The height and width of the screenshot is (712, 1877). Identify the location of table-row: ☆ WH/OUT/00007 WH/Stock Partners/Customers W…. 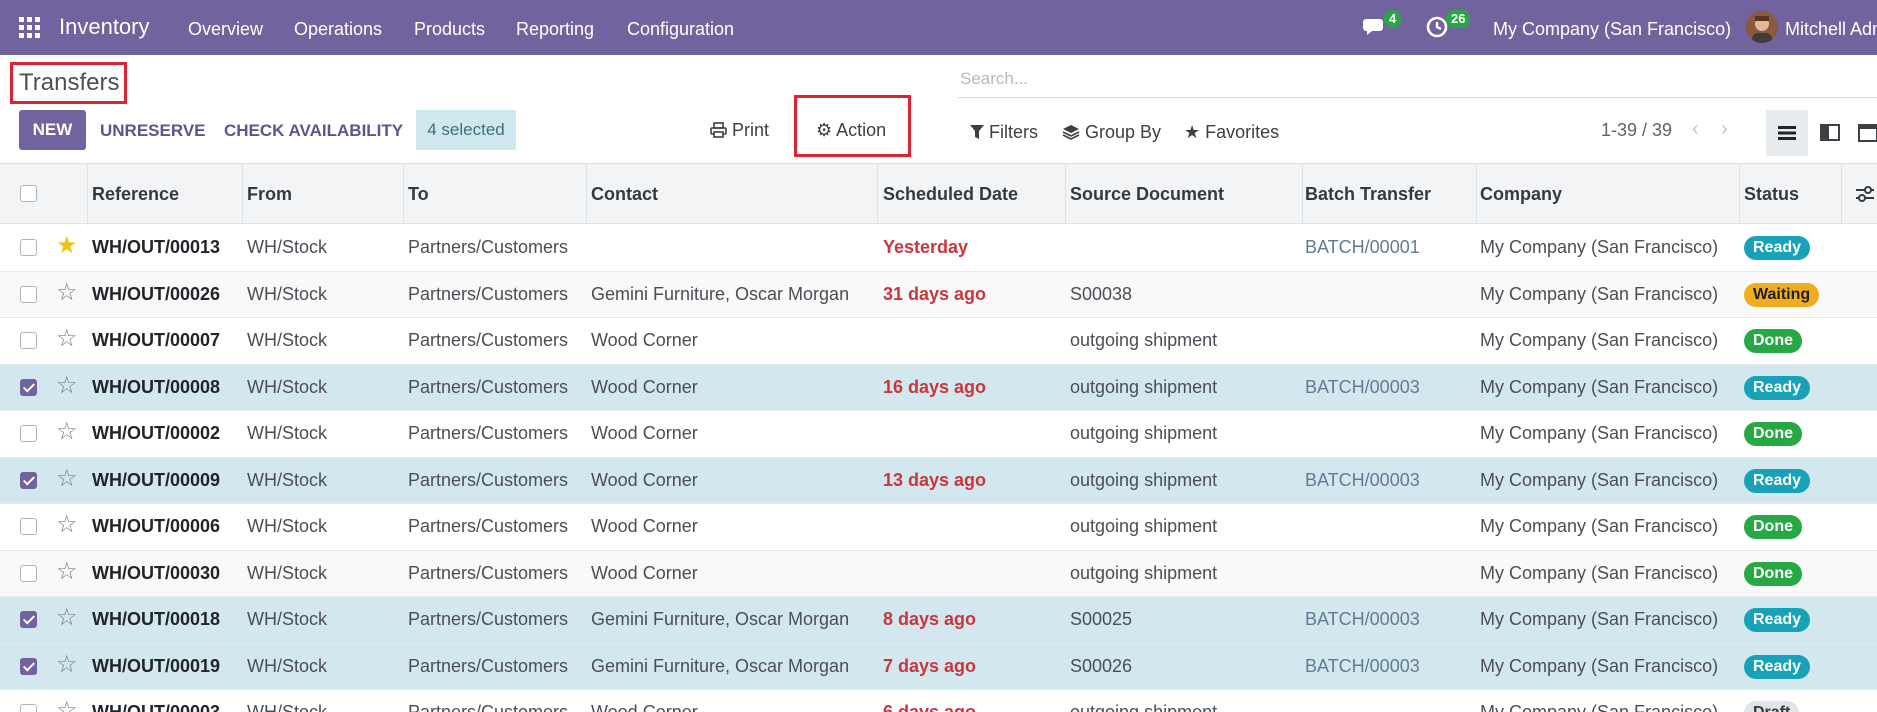
(938, 341).